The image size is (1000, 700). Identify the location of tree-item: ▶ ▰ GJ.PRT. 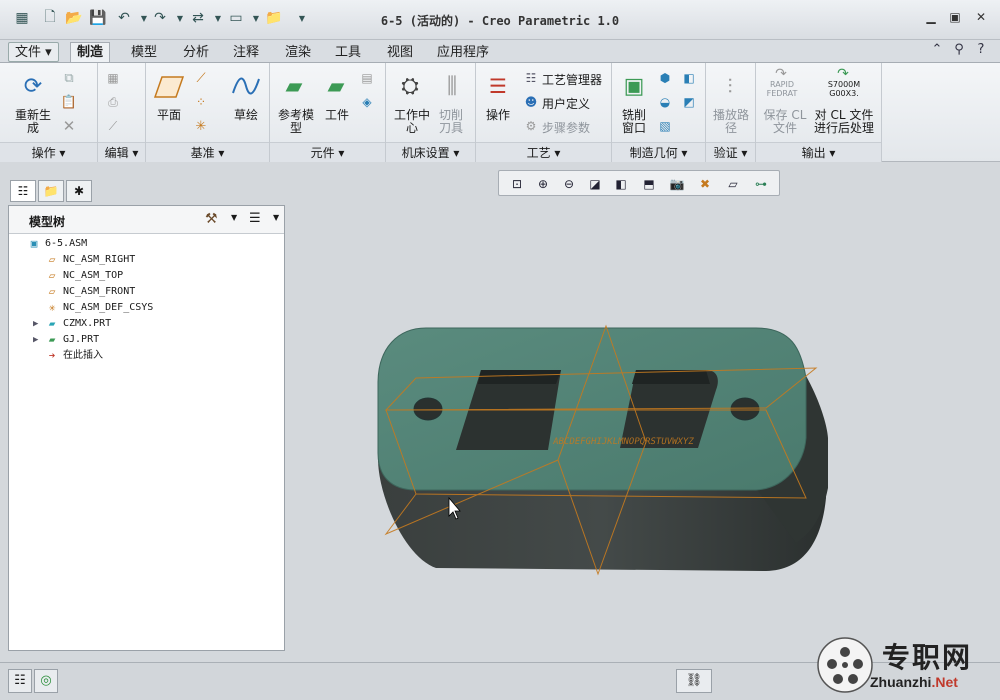
(146, 340).